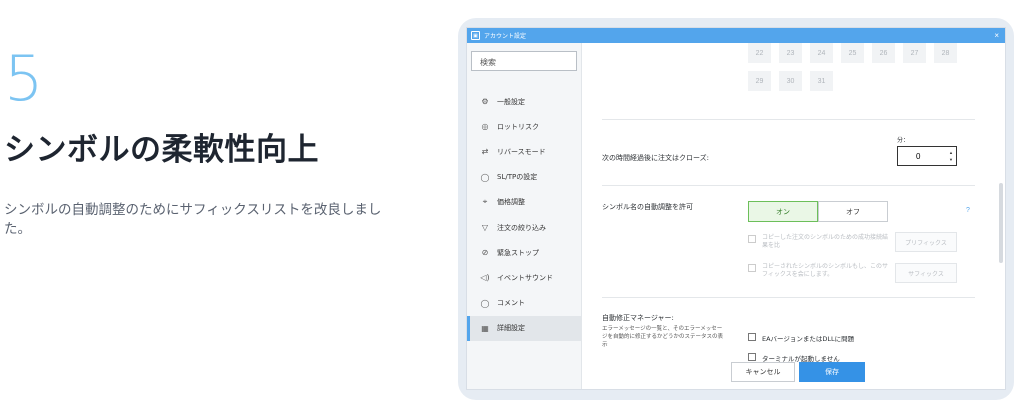  What do you see at coordinates (914, 53) in the screenshot?
I see `calendar-day: 27` at bounding box center [914, 53].